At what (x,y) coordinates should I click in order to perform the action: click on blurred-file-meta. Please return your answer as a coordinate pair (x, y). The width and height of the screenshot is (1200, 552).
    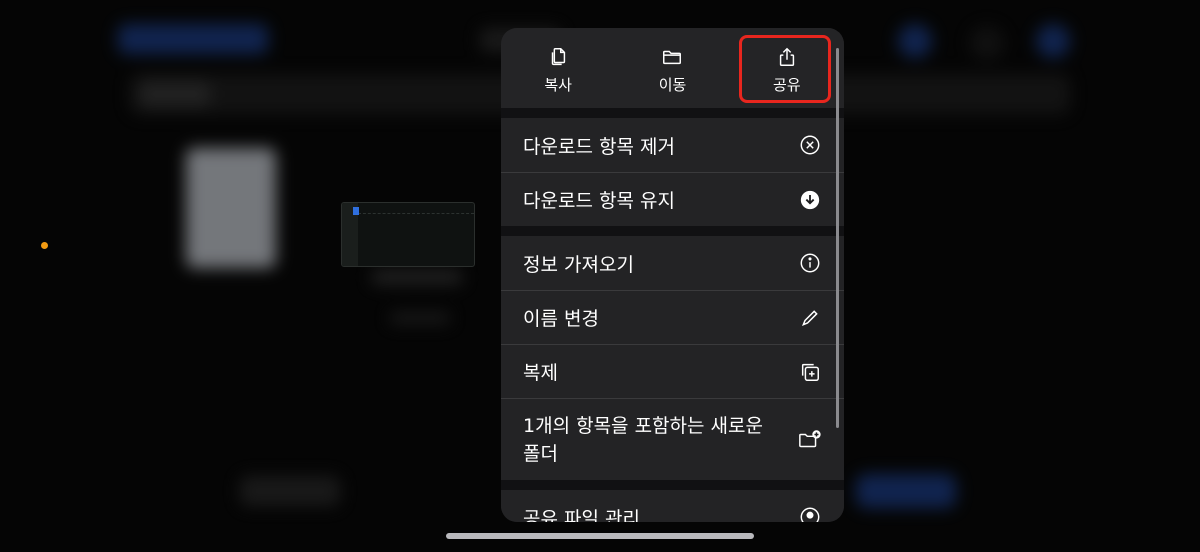
    Looking at the image, I should click on (420, 318).